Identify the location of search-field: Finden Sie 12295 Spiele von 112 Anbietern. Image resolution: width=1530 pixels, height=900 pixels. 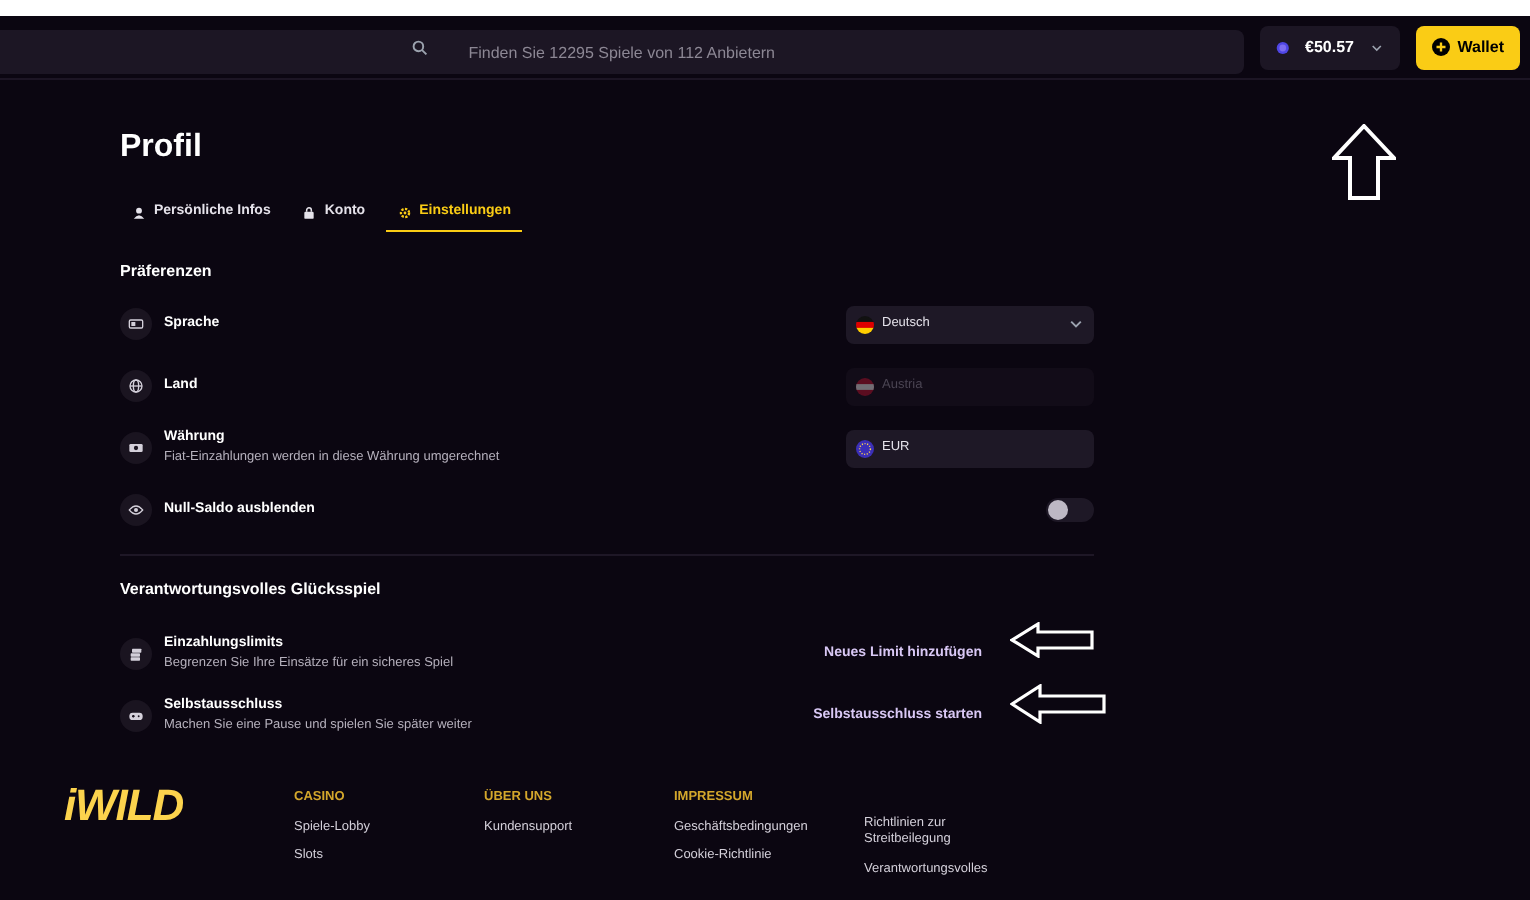
(622, 52).